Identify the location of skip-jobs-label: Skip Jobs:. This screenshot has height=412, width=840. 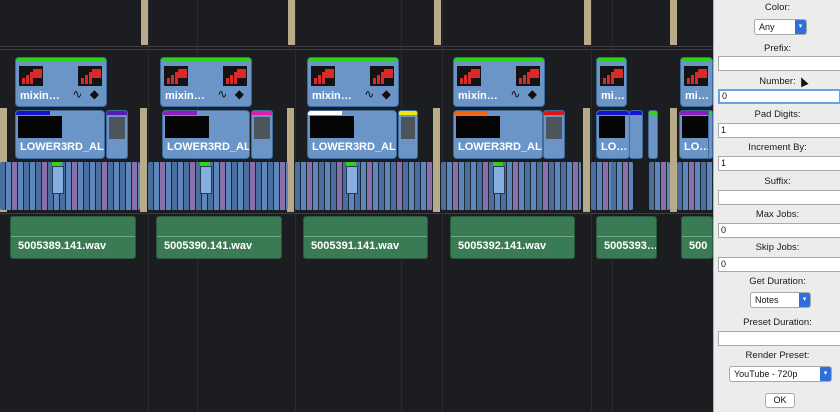
(777, 247).